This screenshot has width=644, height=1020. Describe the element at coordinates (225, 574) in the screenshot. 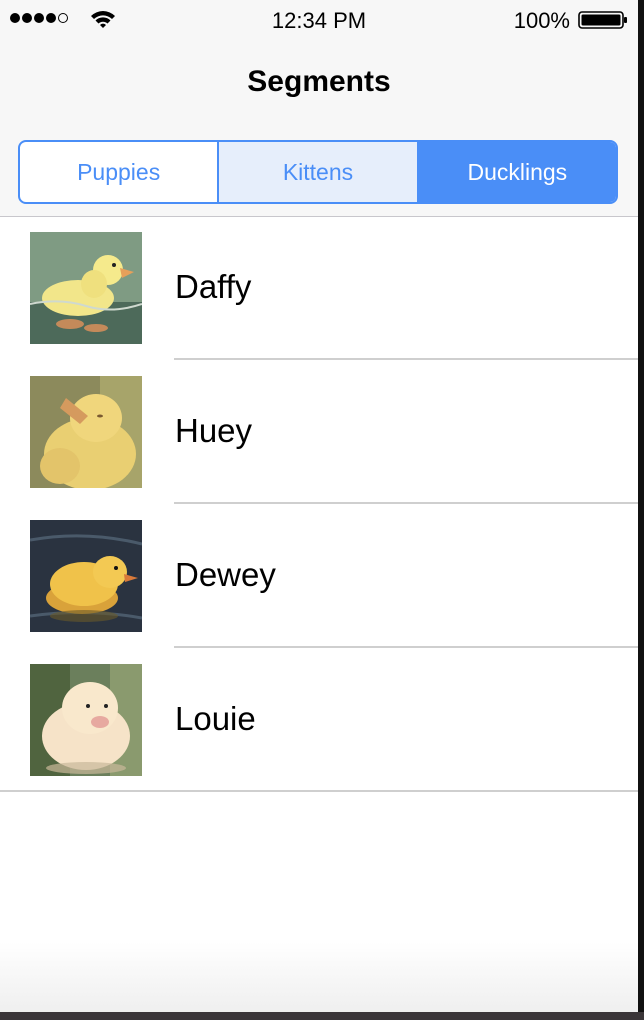

I see `list-item-name: Dewey` at that location.